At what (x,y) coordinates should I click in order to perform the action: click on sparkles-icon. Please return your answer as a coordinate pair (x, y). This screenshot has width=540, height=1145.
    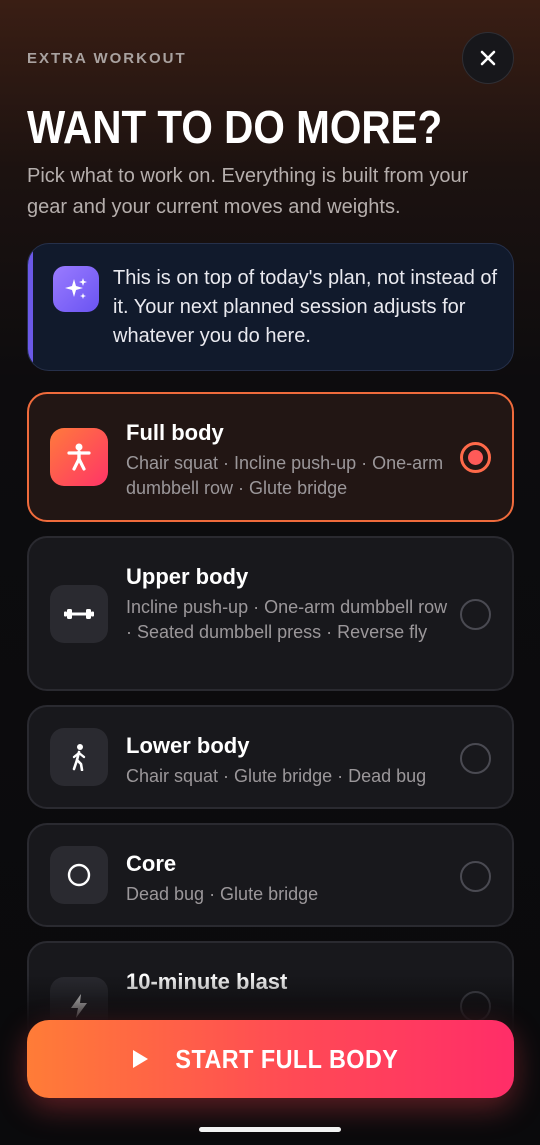
    Looking at the image, I should click on (76, 289).